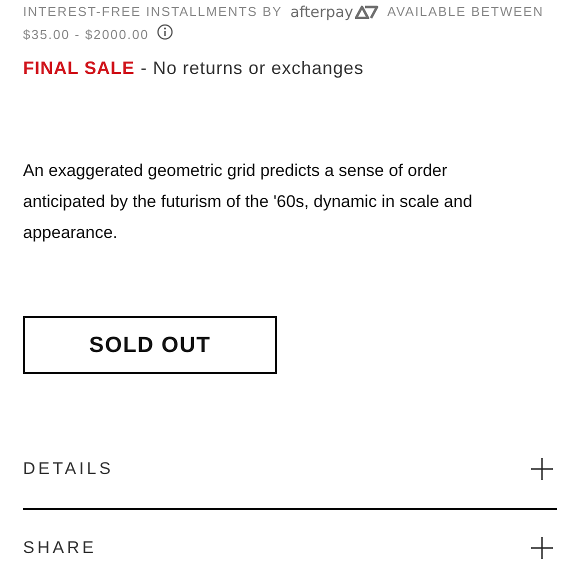 This screenshot has width=580, height=580. I want to click on installments-text: INTEREST-FREE INSTALLMENTS BY, so click(152, 11).